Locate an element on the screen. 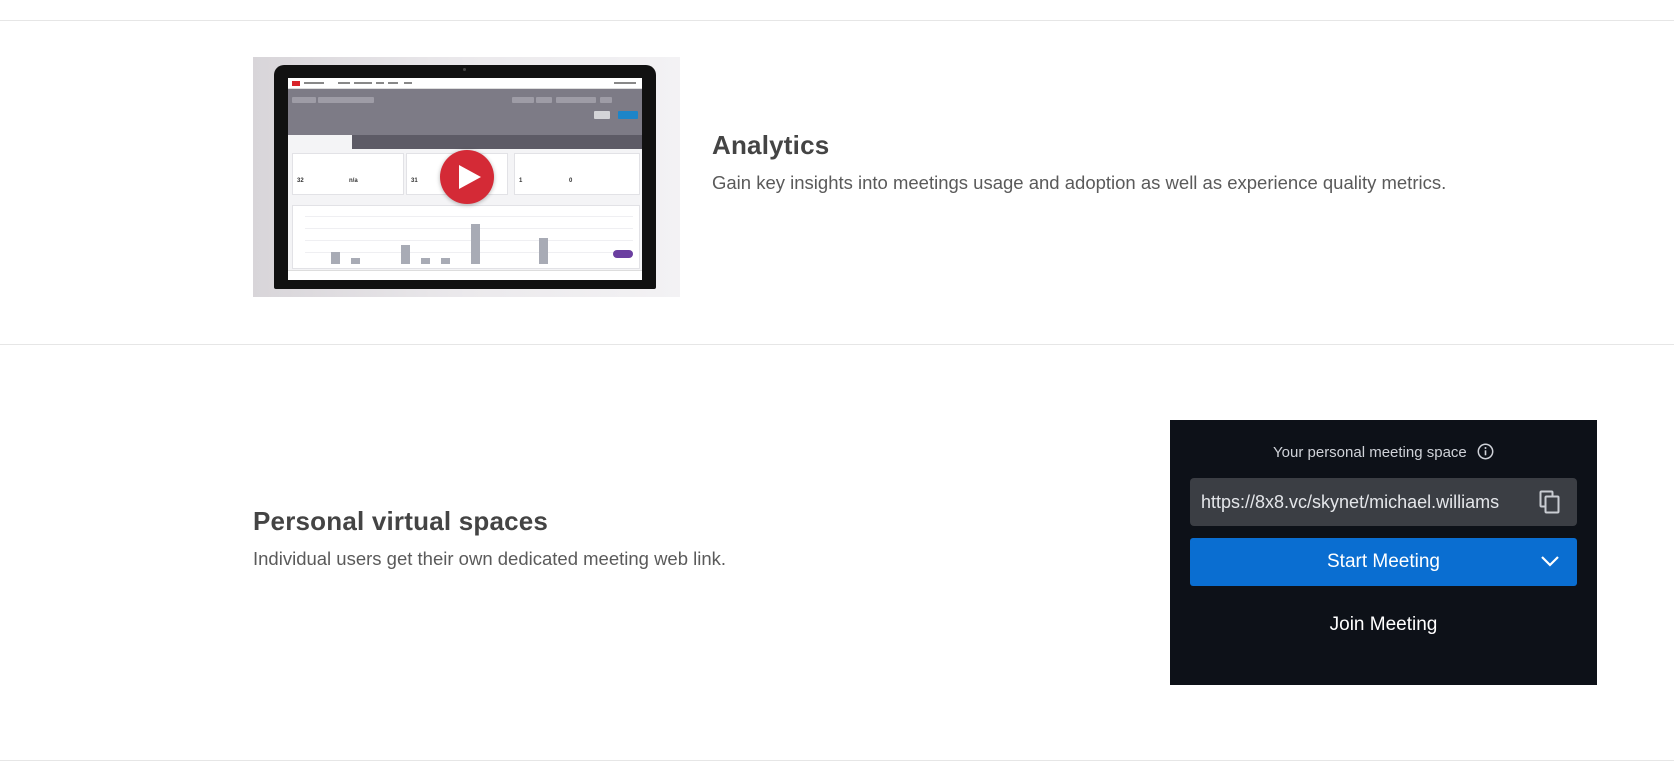 The width and height of the screenshot is (1674, 765). dashboard-tab-active is located at coordinates (320, 142).